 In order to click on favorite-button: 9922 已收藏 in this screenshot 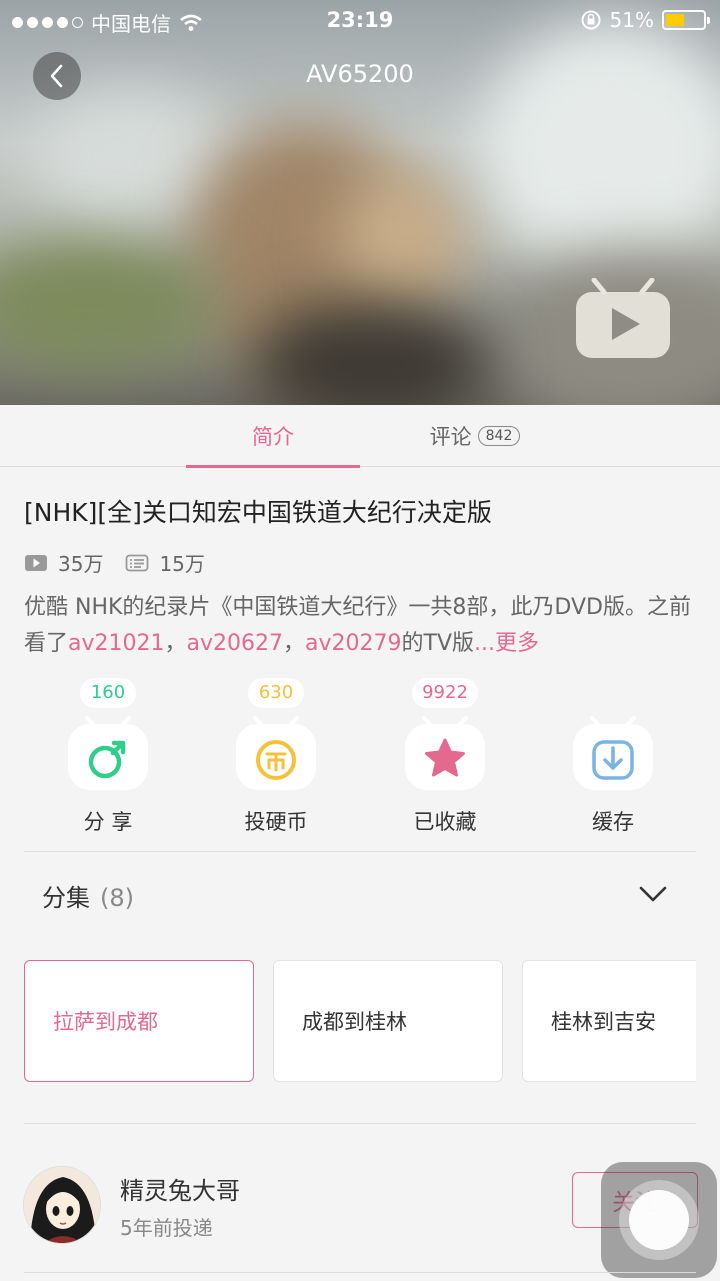, I will do `click(445, 758)`.